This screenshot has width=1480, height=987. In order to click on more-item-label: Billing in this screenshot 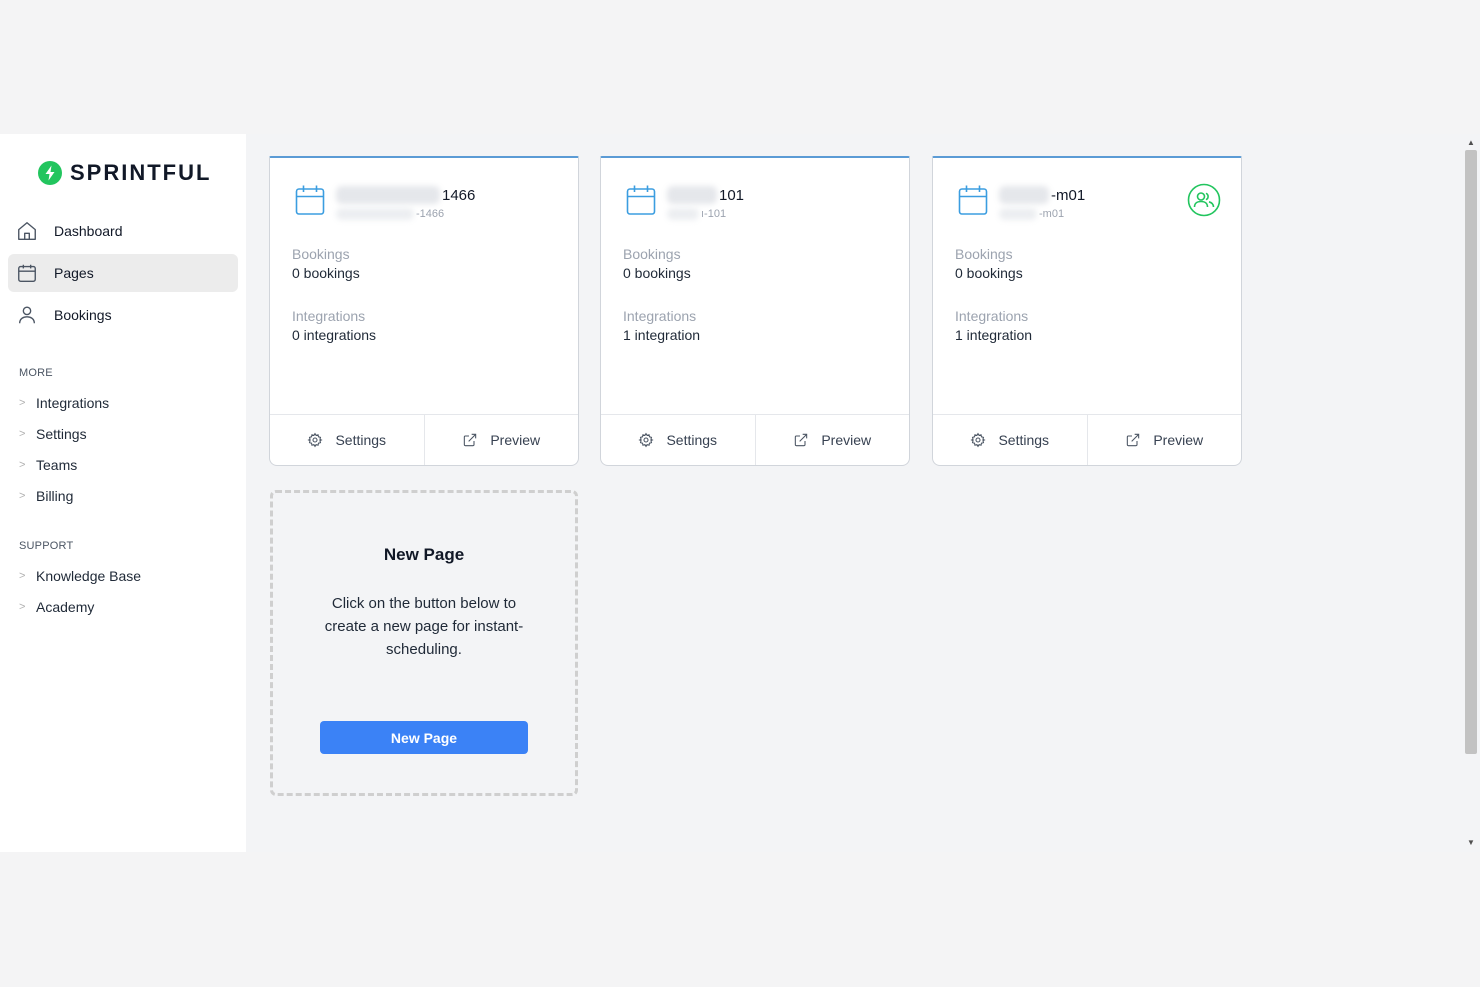, I will do `click(55, 496)`.